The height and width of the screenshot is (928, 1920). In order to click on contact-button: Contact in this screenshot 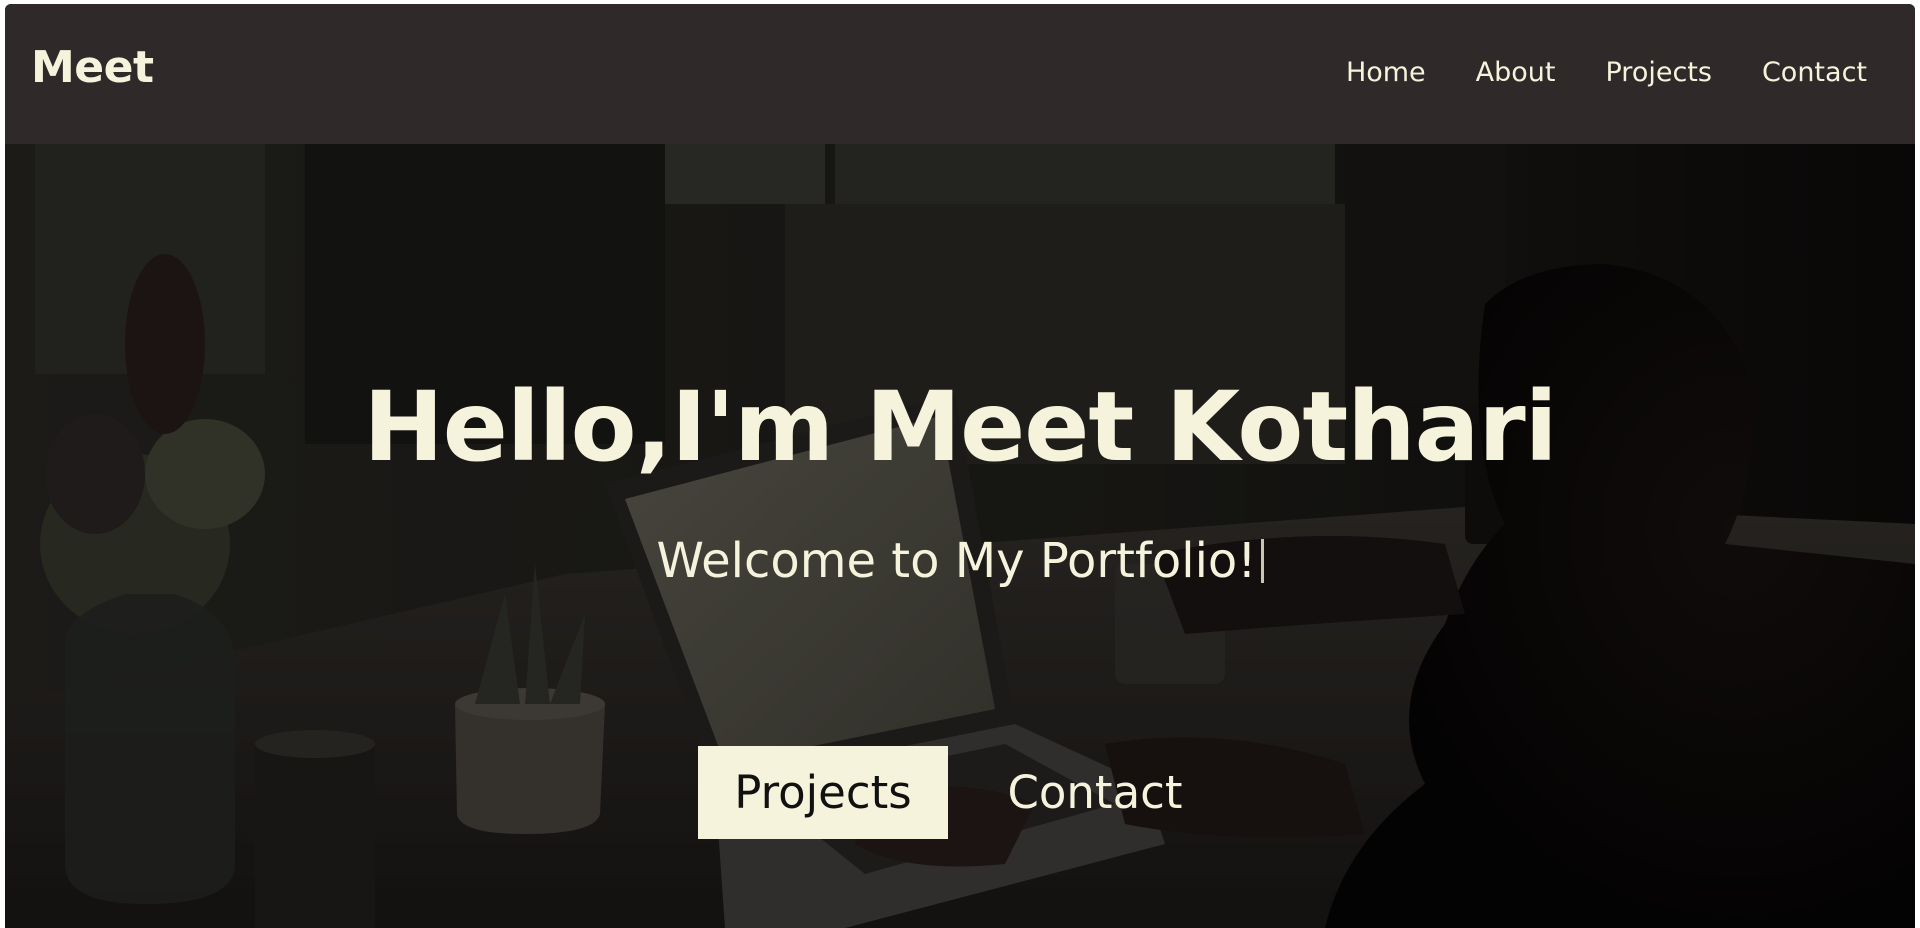, I will do `click(1095, 792)`.